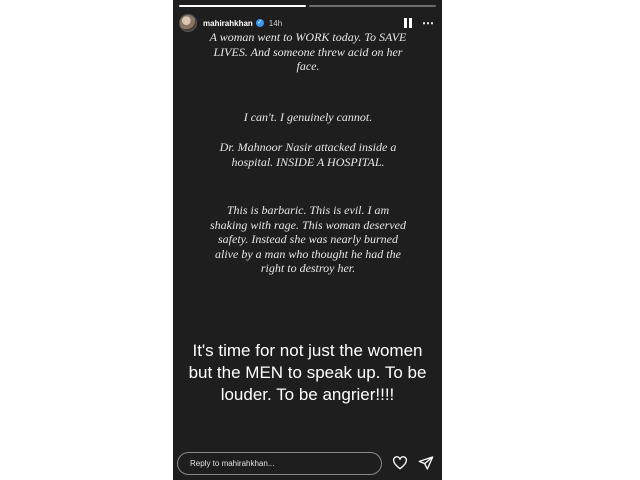 This screenshot has width=640, height=480. What do you see at coordinates (400, 463) in the screenshot?
I see `heart-icon` at bounding box center [400, 463].